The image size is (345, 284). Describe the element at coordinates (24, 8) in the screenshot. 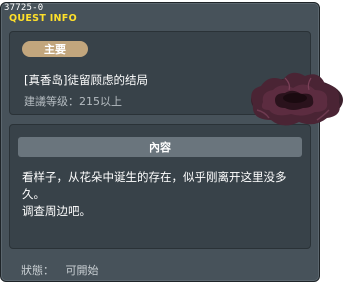

I see `quest-id: 37725-0` at that location.